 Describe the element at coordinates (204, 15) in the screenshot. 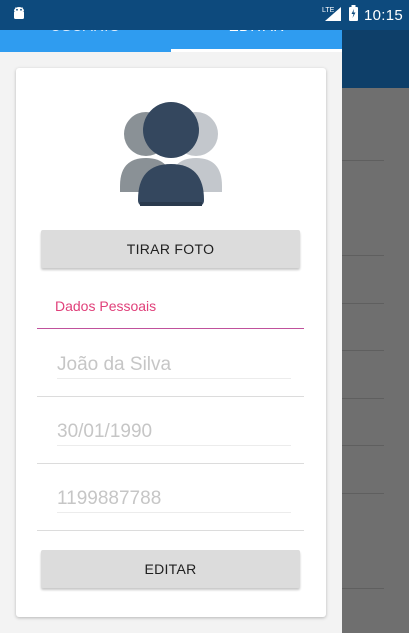

I see `status-bar: LTE 10:15` at that location.